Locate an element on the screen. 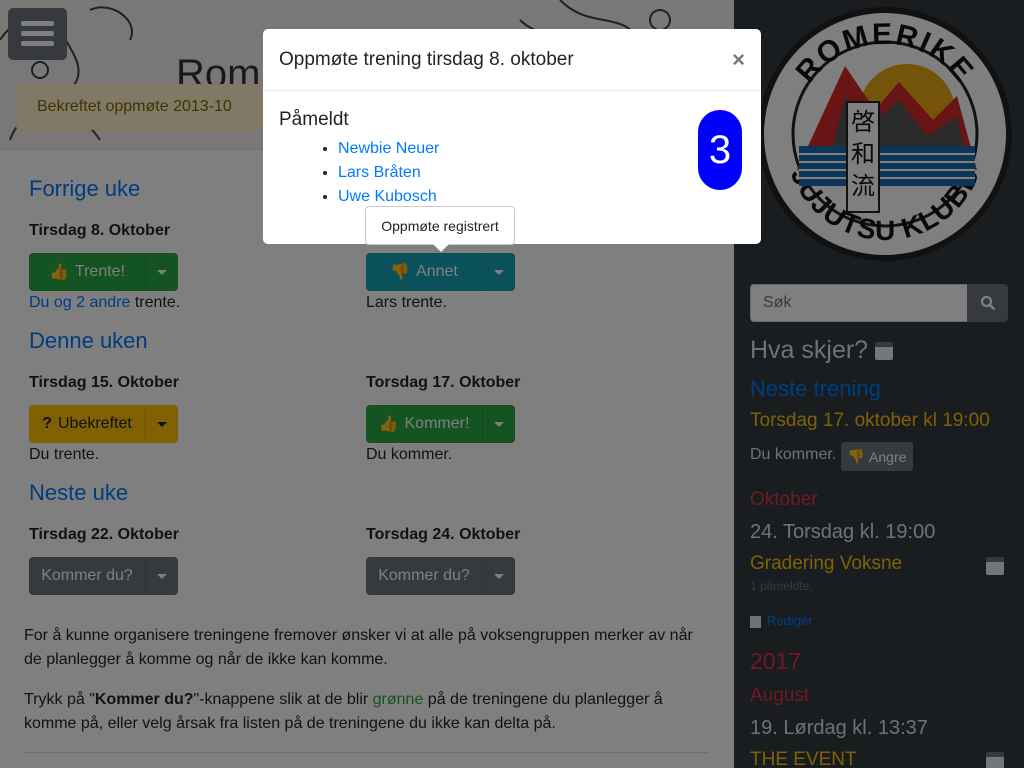 The height and width of the screenshot is (768, 1024). modal-header: Oppmøte trening tirsdag 8. oktober × is located at coordinates (512, 60).